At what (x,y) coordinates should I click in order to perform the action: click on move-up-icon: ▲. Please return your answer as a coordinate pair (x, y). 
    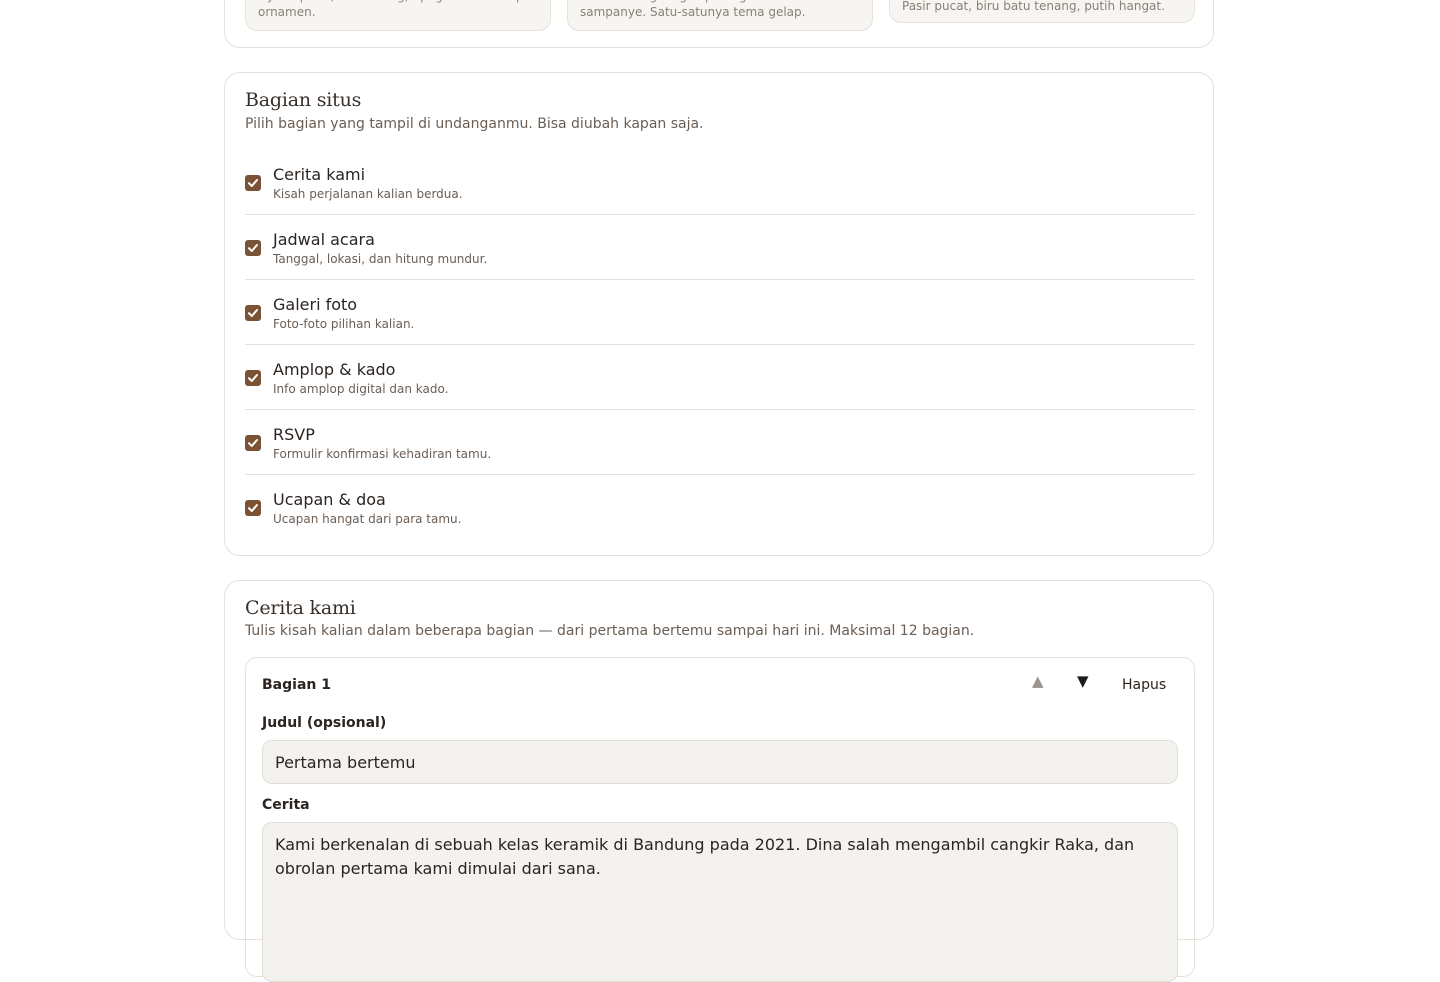
    Looking at the image, I should click on (1038, 681).